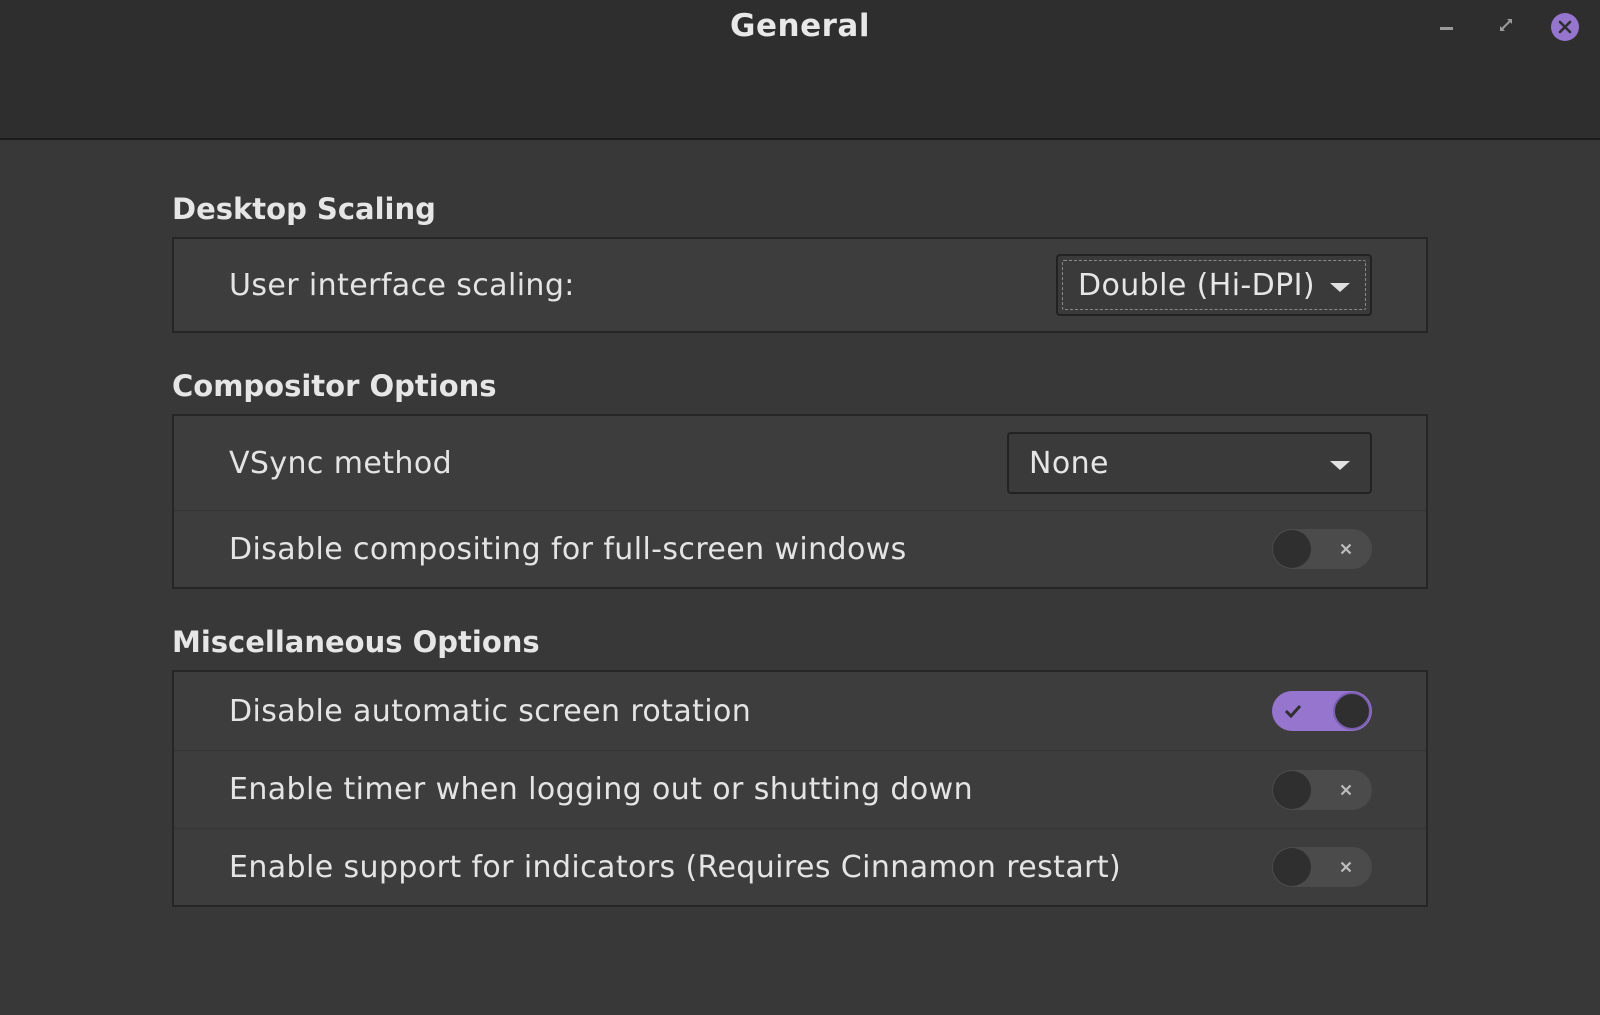 The image size is (1600, 1015). I want to click on close-button, so click(1565, 27).